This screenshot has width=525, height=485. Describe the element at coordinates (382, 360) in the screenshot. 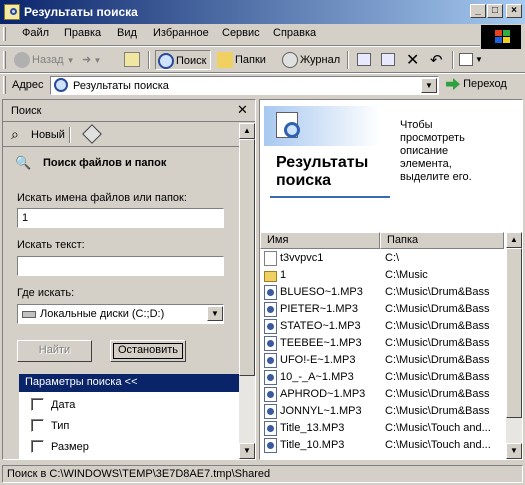

I see `result-row: UFO!-E~1.MP3 C:\Music\Drum&Bass` at that location.